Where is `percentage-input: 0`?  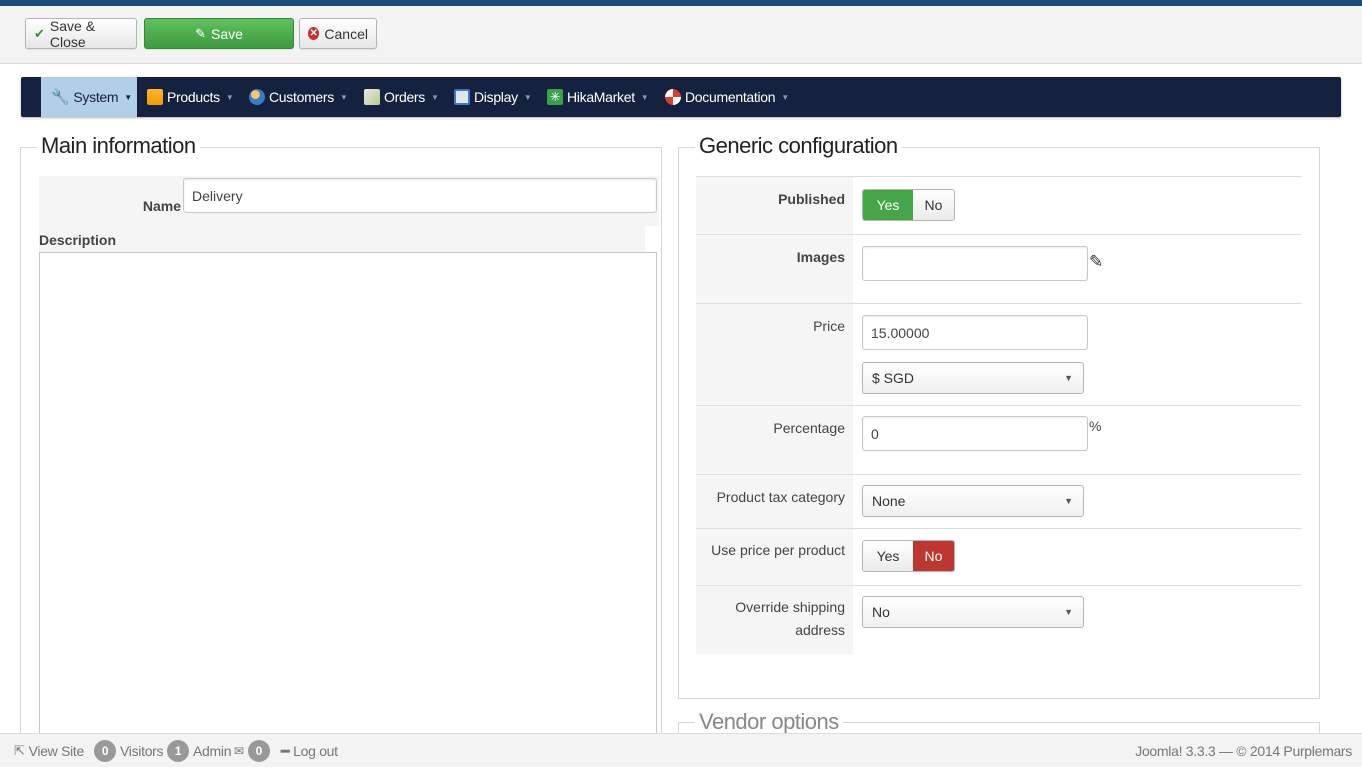 percentage-input: 0 is located at coordinates (975, 433).